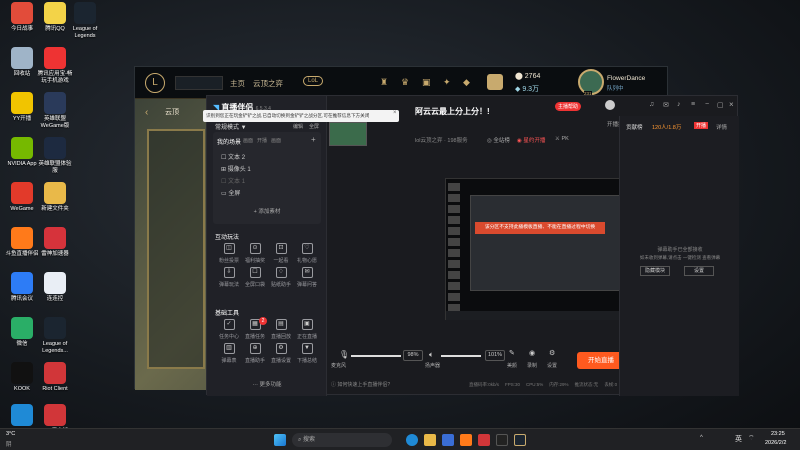  Describe the element at coordinates (248, 140) in the screenshot. I see `scene-tab-1: 画面` at that location.